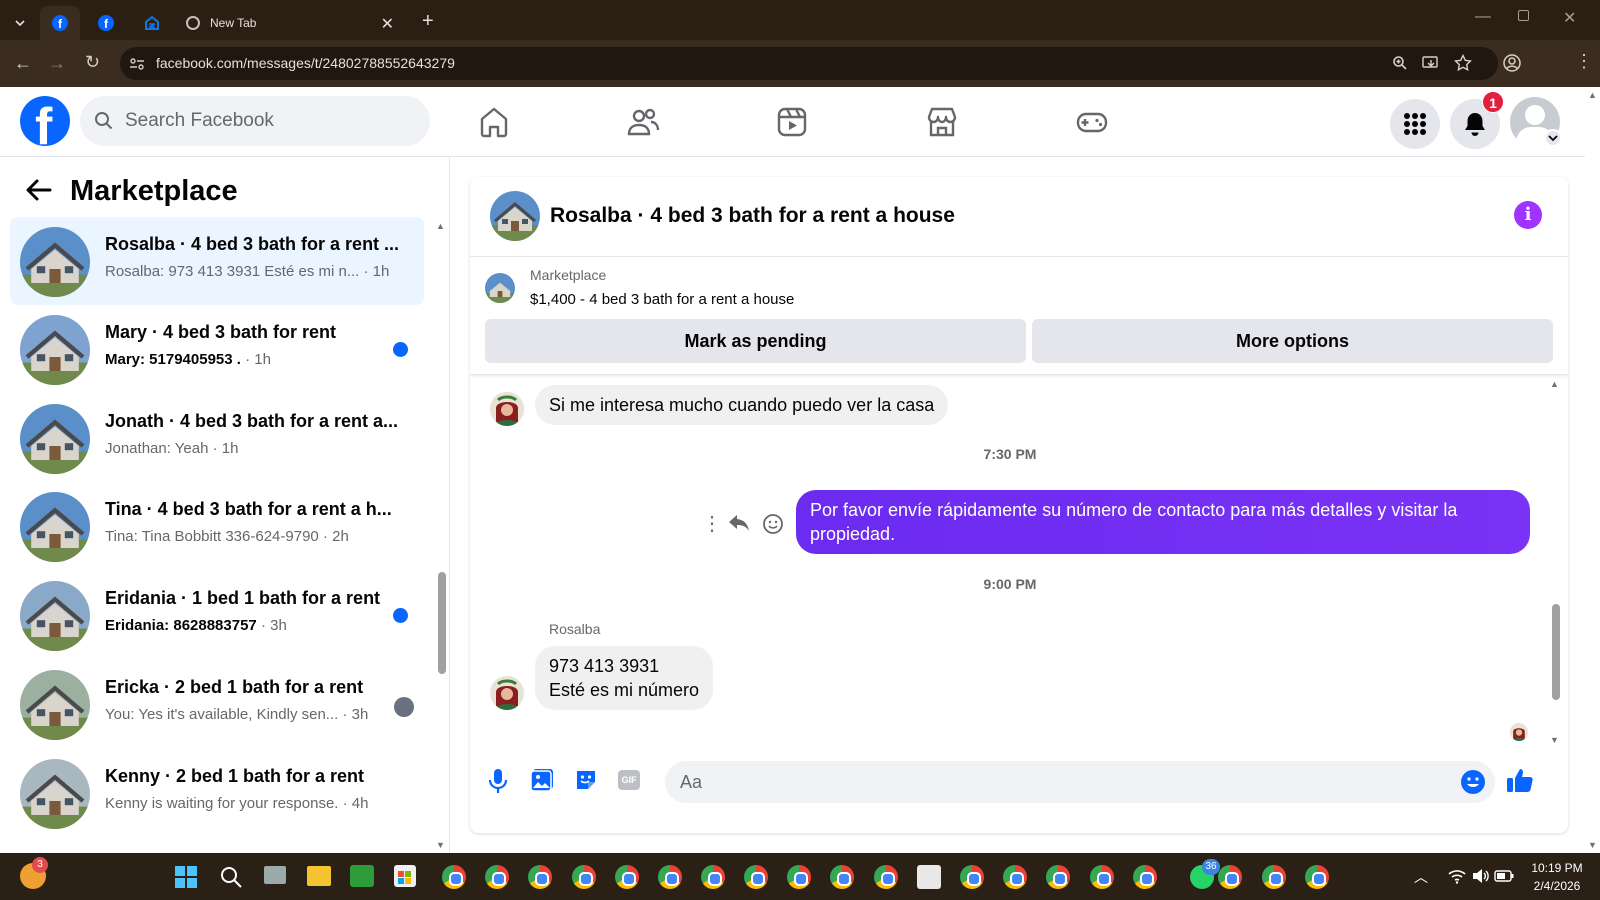  Describe the element at coordinates (152, 23) in the screenshot. I see `tab-zillow` at that location.